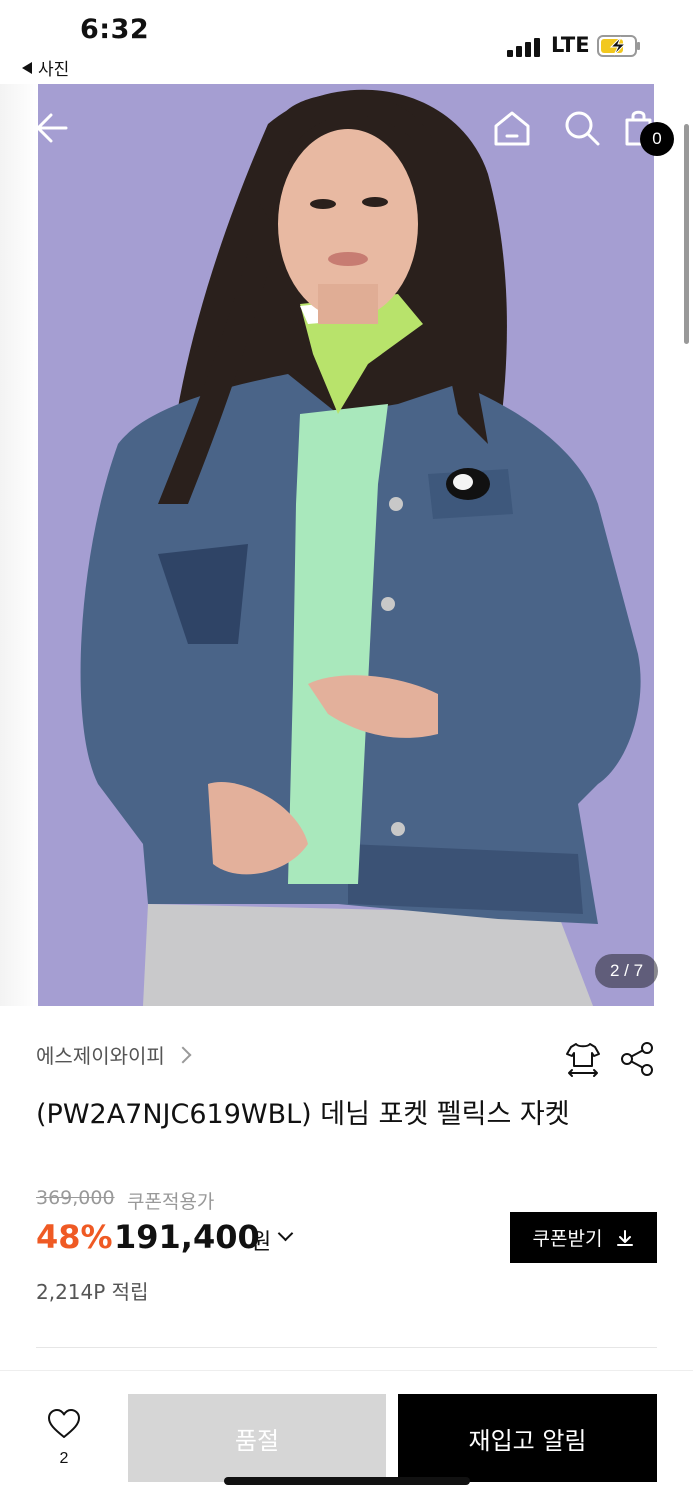 The image size is (693, 1501). Describe the element at coordinates (100, 1056) in the screenshot. I see `brand-name: 에스제이와이피` at that location.